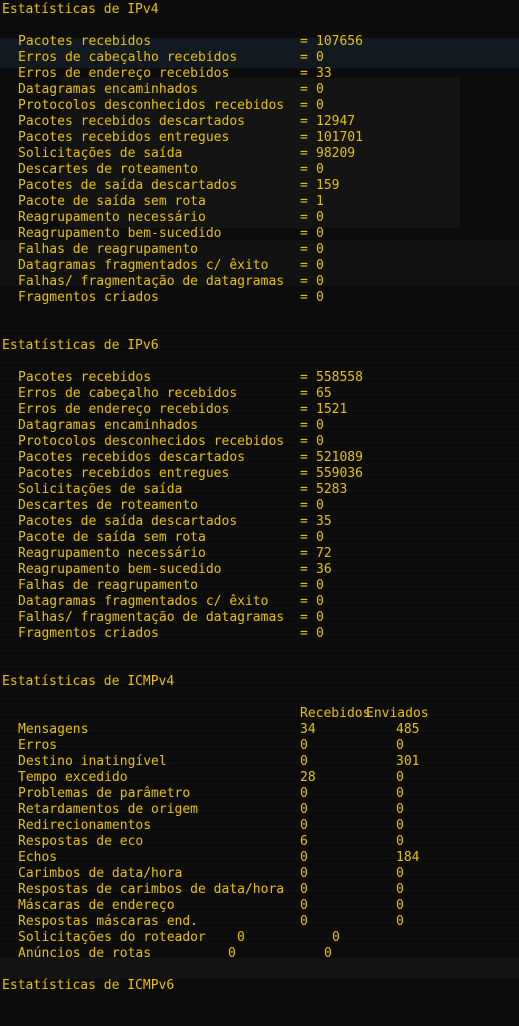  What do you see at coordinates (260, 170) in the screenshot?
I see `ipv4-stat-row: Descartes de roteamento = 0` at bounding box center [260, 170].